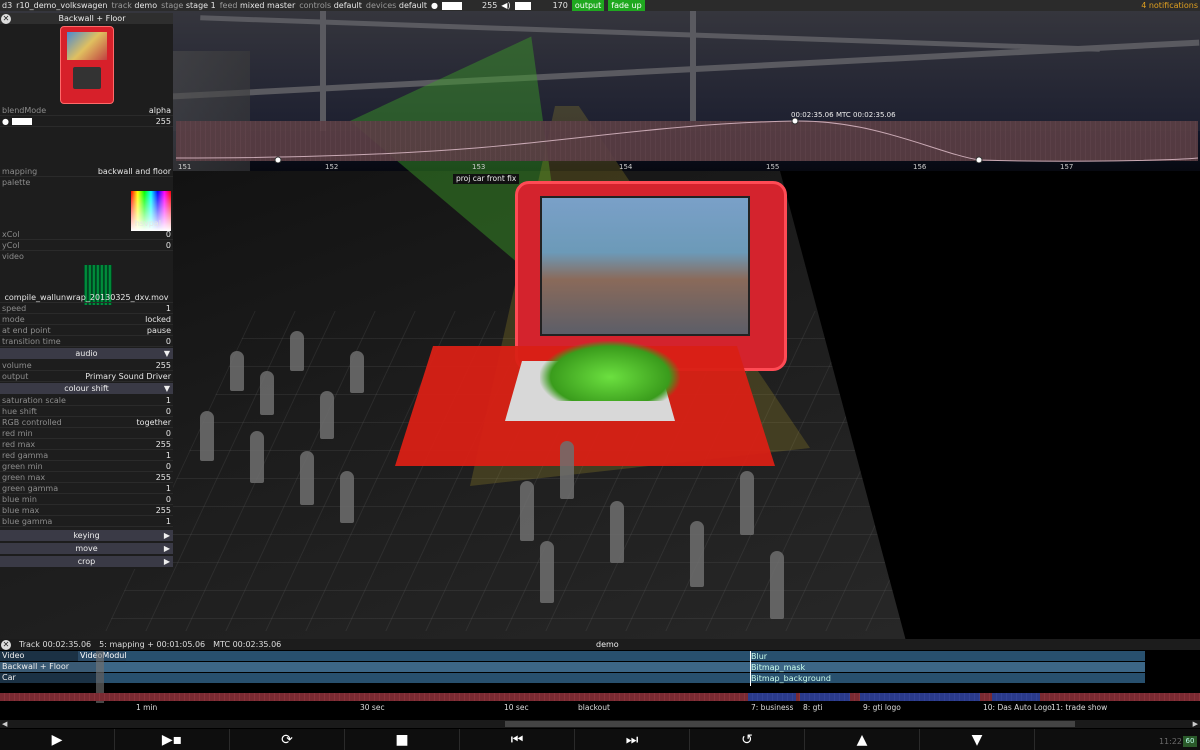 The width and height of the screenshot is (1200, 750). I want to click on lane-video: Video VideoModule Blur, so click(572, 656).